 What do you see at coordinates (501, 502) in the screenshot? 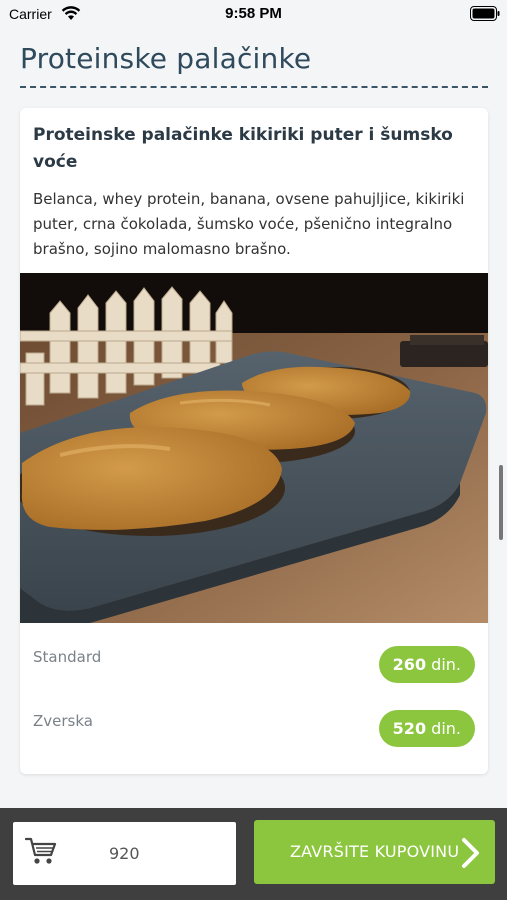
I see `scrollbar` at bounding box center [501, 502].